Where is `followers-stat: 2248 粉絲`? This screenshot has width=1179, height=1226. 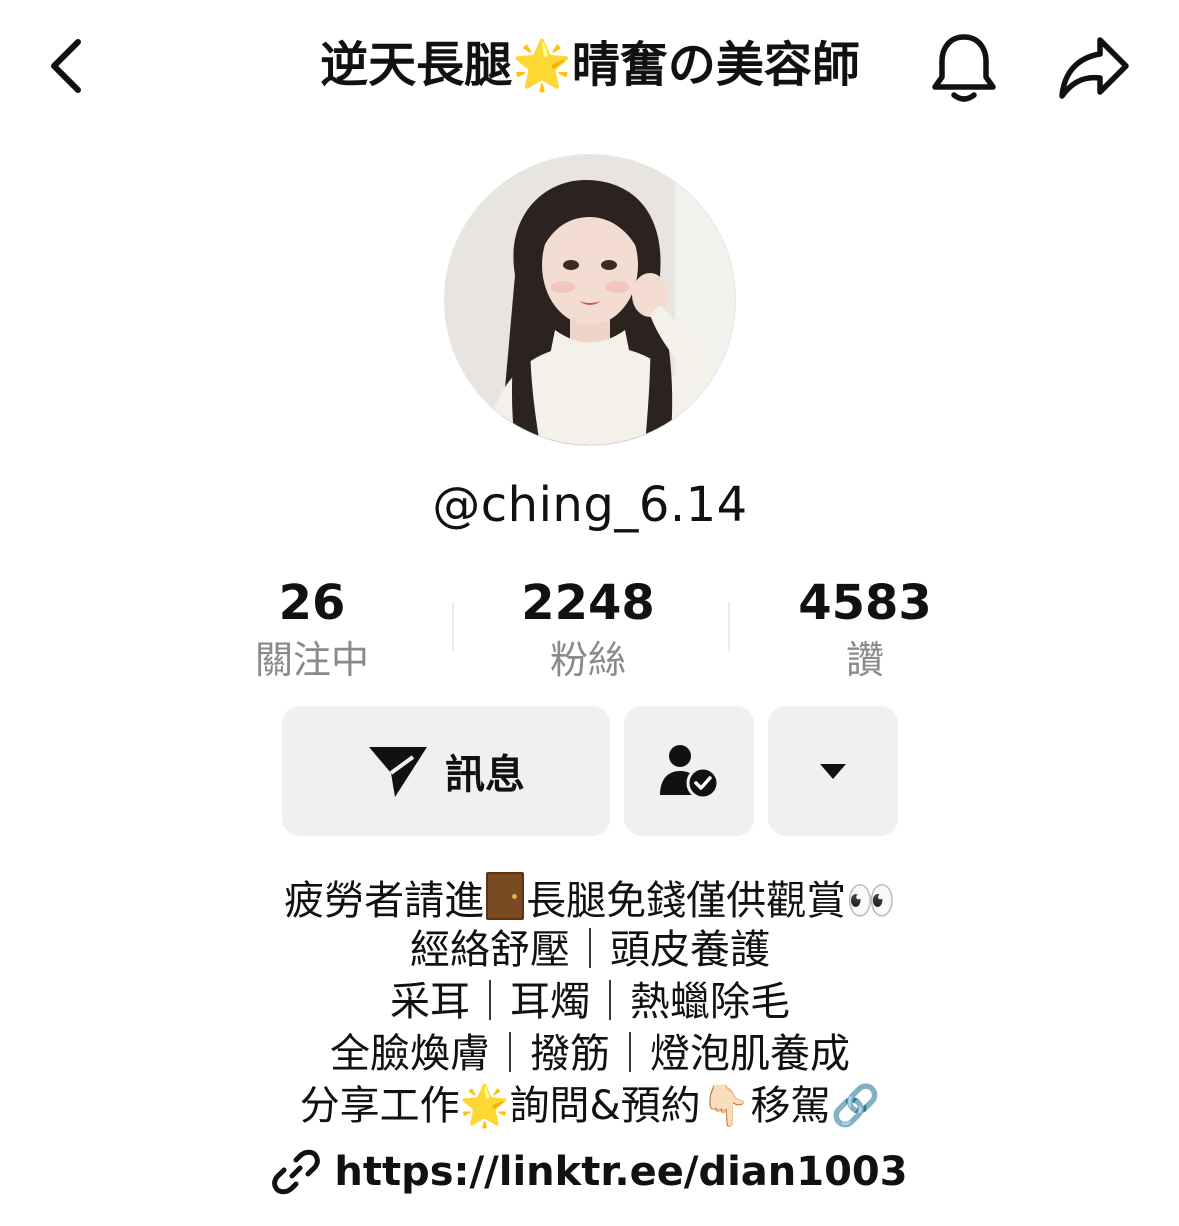
followers-stat: 2248 粉絲 is located at coordinates (588, 629).